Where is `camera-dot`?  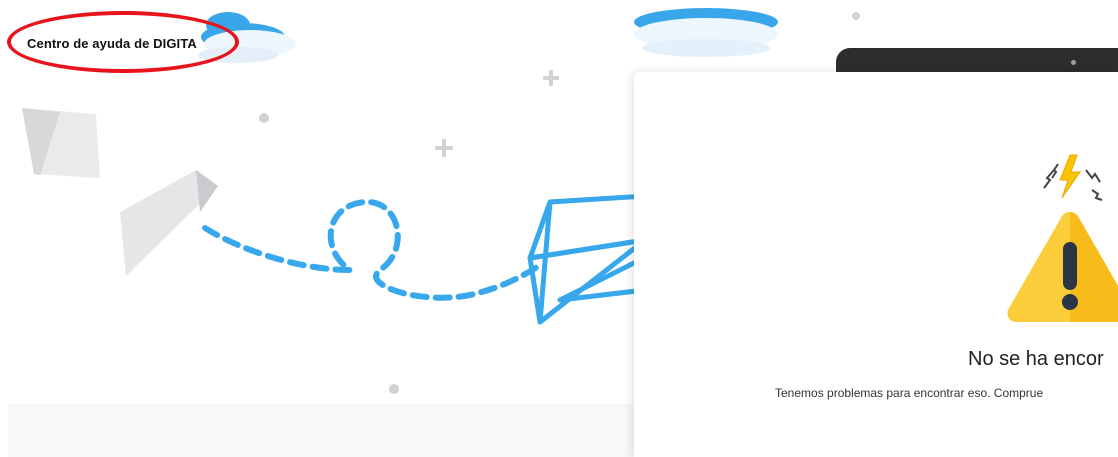 camera-dot is located at coordinates (1073, 62).